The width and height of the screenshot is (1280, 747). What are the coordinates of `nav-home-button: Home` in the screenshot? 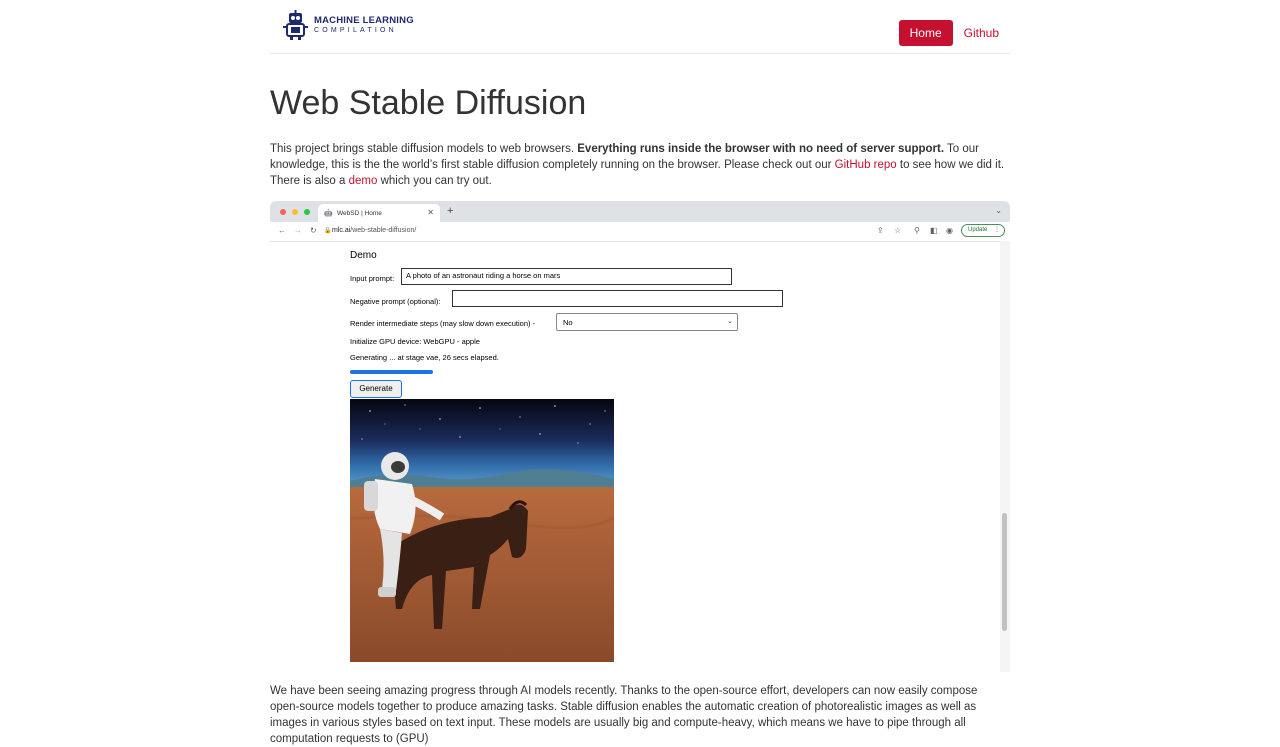 It's located at (925, 33).